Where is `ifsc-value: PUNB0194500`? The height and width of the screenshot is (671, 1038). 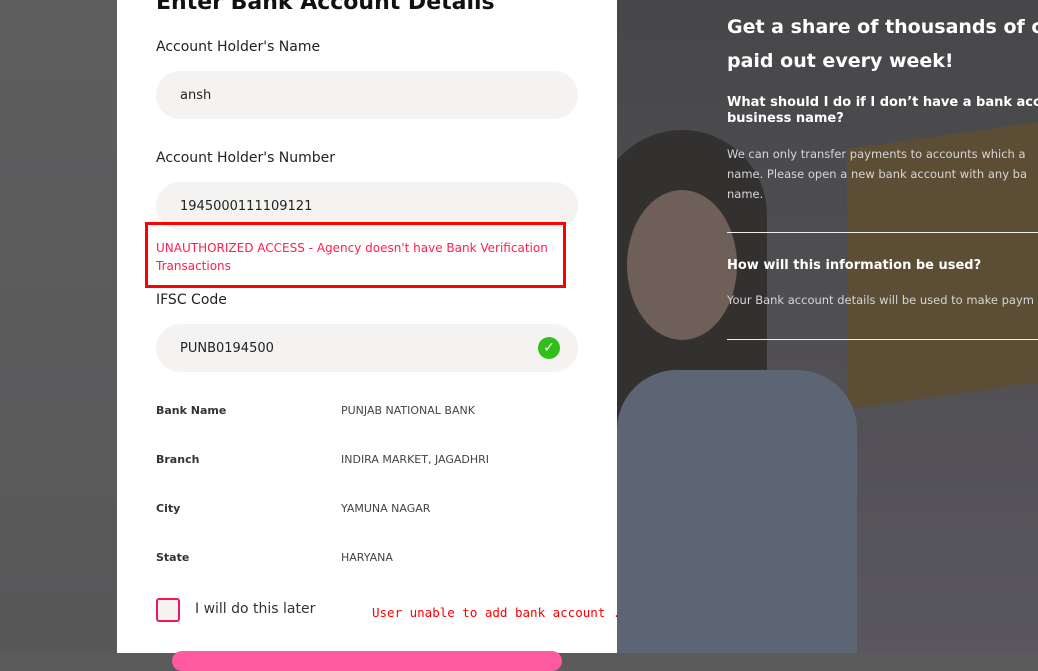 ifsc-value: PUNB0194500 is located at coordinates (227, 348).